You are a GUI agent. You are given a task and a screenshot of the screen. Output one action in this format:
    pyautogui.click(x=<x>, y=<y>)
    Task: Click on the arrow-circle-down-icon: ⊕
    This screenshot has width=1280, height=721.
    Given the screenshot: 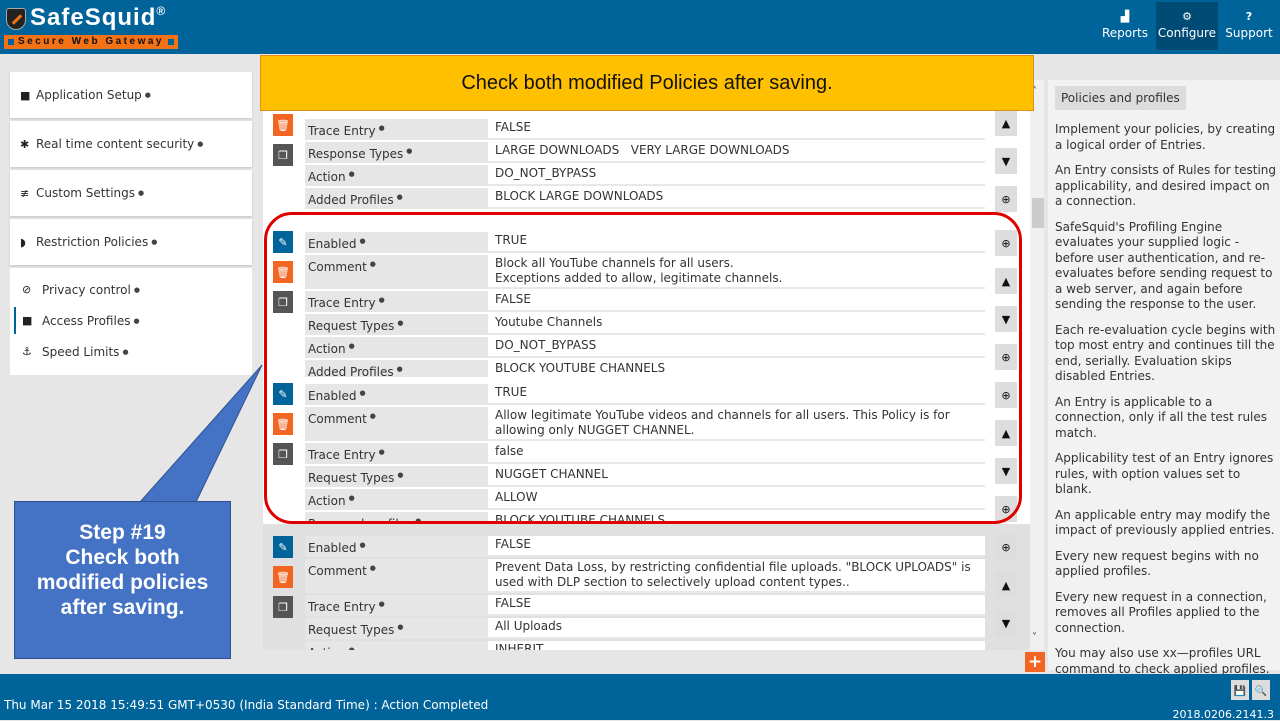 What is the action you would take?
    pyautogui.click(x=1006, y=199)
    